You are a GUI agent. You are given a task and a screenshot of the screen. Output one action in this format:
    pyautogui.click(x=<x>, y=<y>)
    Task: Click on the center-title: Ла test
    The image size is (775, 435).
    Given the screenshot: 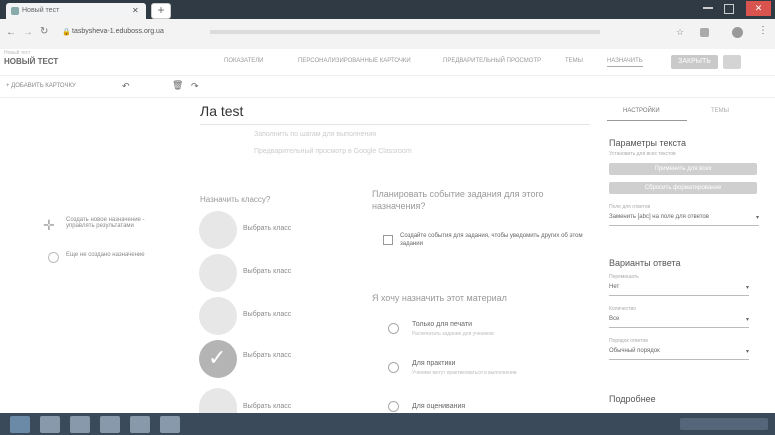 What is the action you would take?
    pyautogui.click(x=222, y=111)
    